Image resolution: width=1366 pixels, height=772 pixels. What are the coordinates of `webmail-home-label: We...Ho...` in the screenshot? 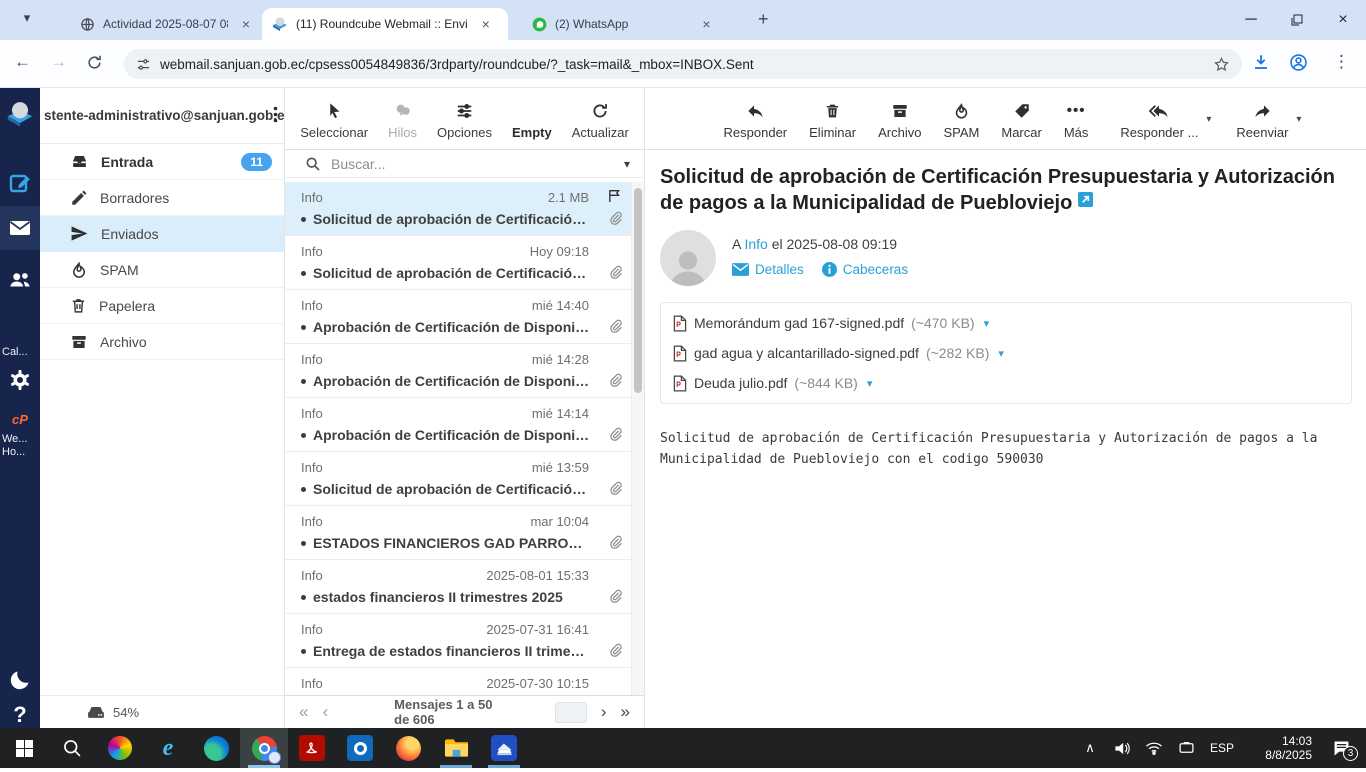 It's located at (20, 446).